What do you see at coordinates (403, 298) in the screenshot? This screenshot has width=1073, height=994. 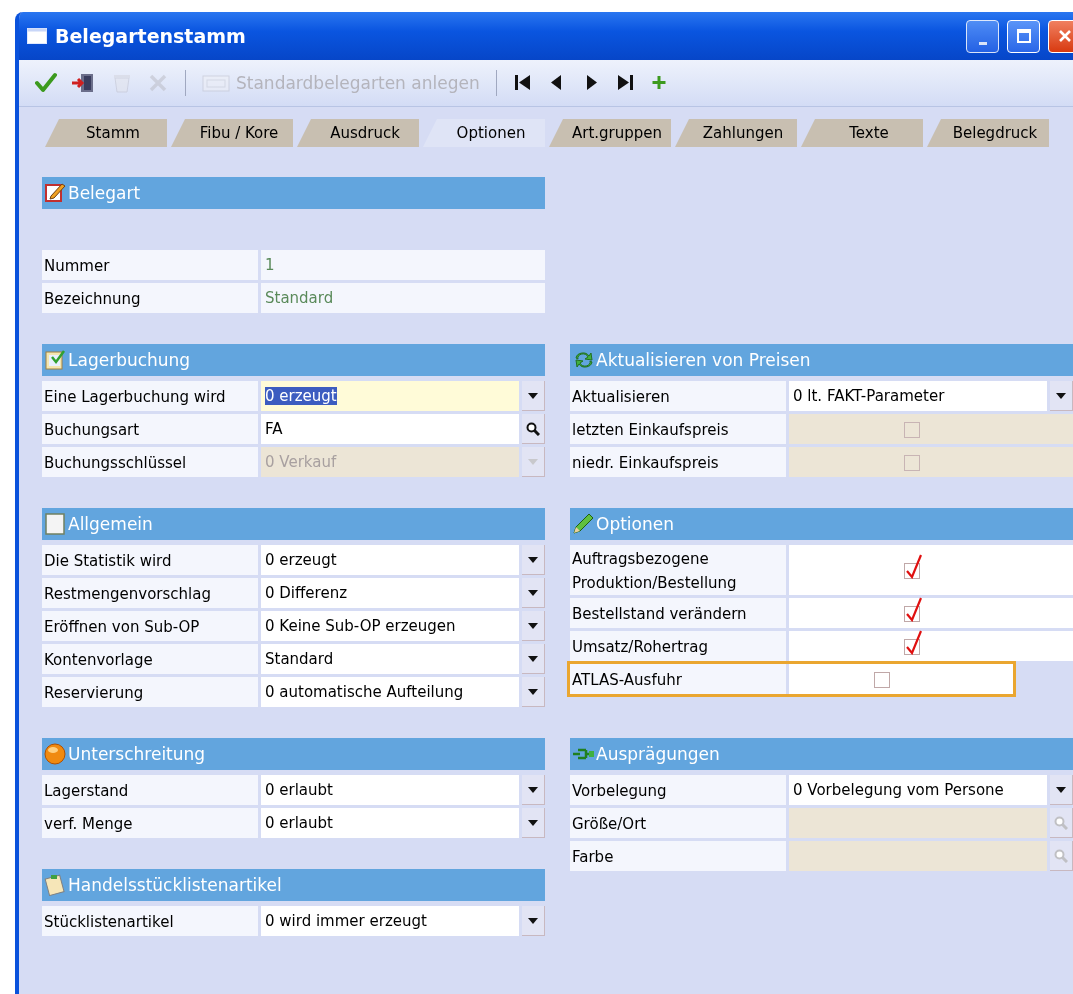 I see `field-value: Standard` at bounding box center [403, 298].